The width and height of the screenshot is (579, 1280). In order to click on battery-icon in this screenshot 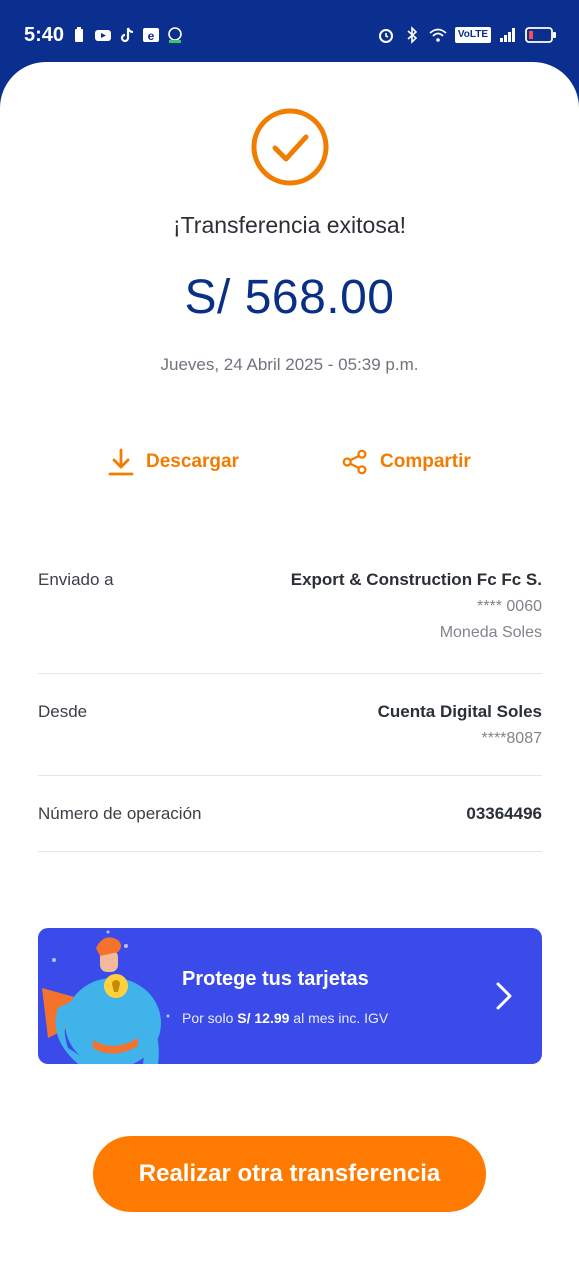, I will do `click(540, 35)`.